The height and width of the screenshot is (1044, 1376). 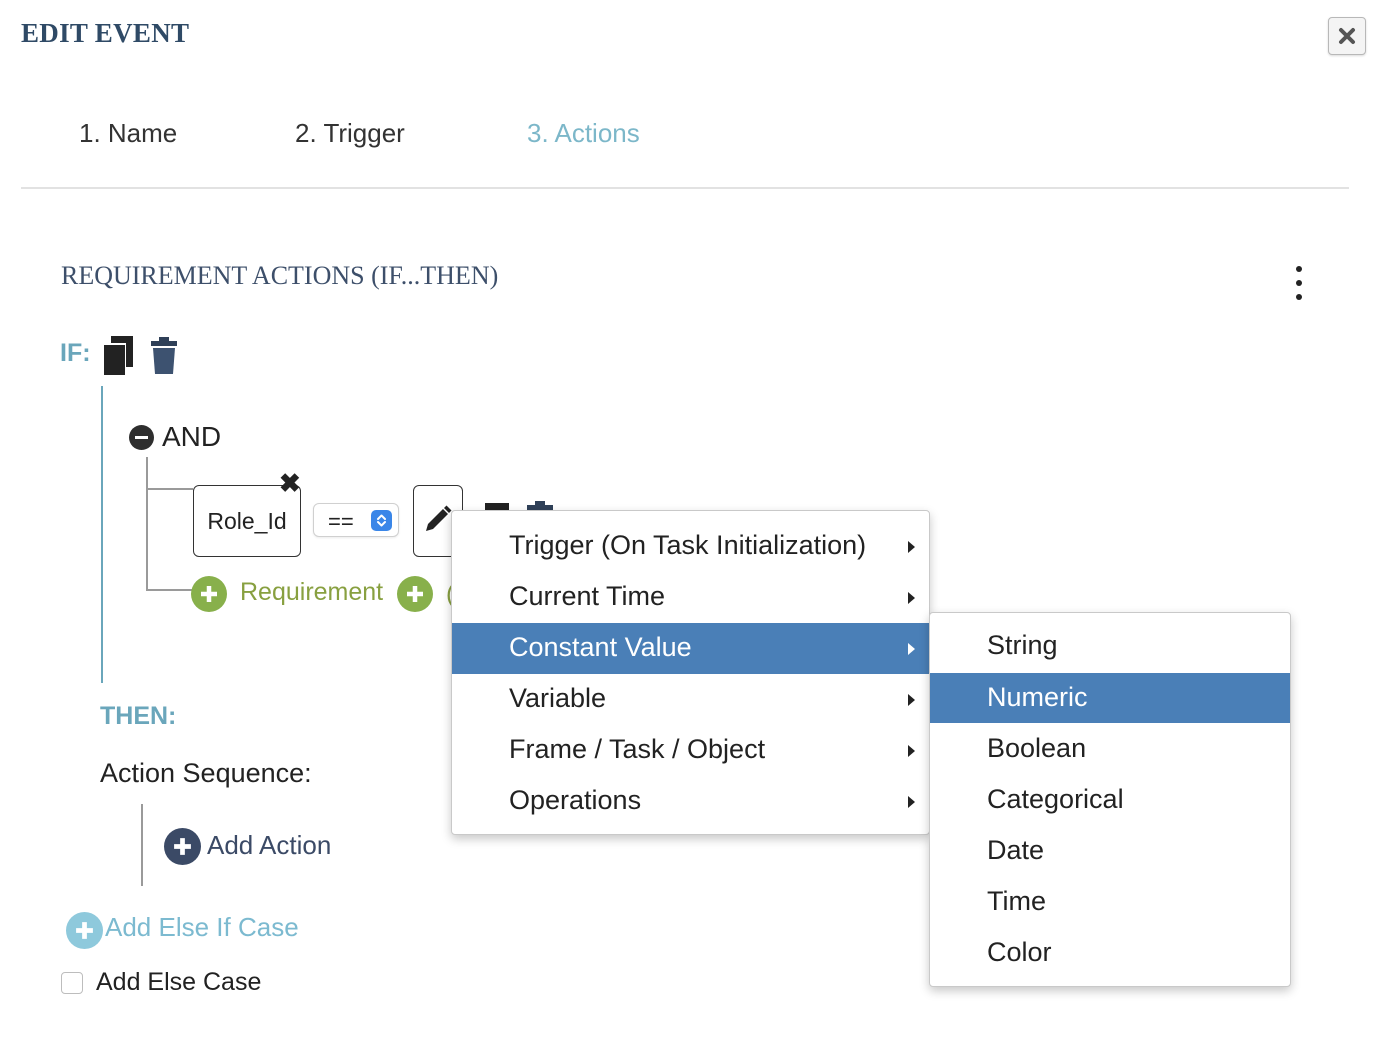 I want to click on menu-item-frame-task-object: Frame / Task / Object, so click(x=690, y=751).